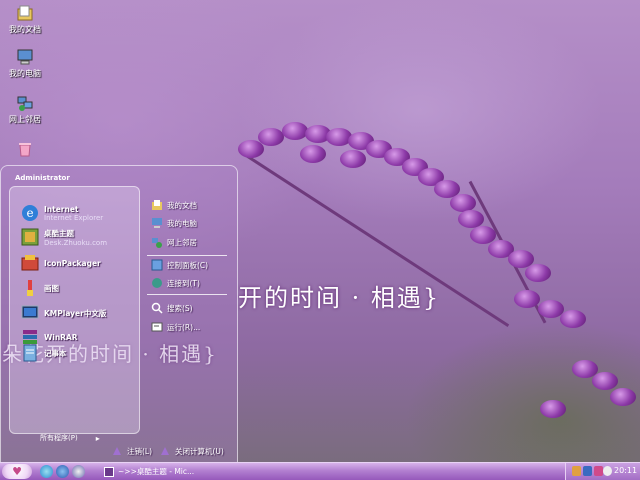 The image size is (640, 480). I want to click on heart-icon: ♥, so click(17, 471).